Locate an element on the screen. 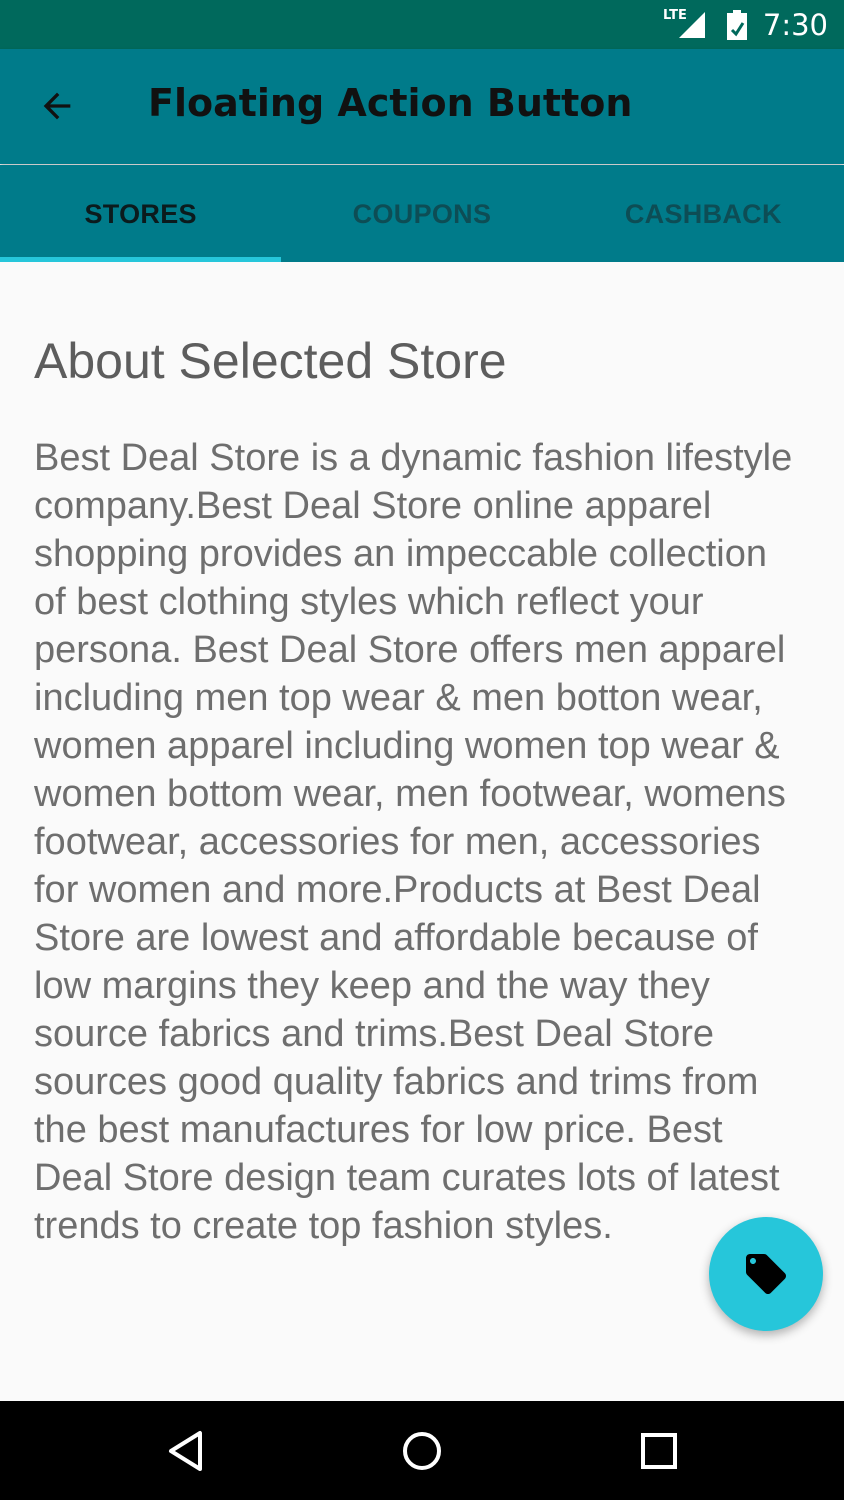  arrow-back-icon is located at coordinates (57, 106).